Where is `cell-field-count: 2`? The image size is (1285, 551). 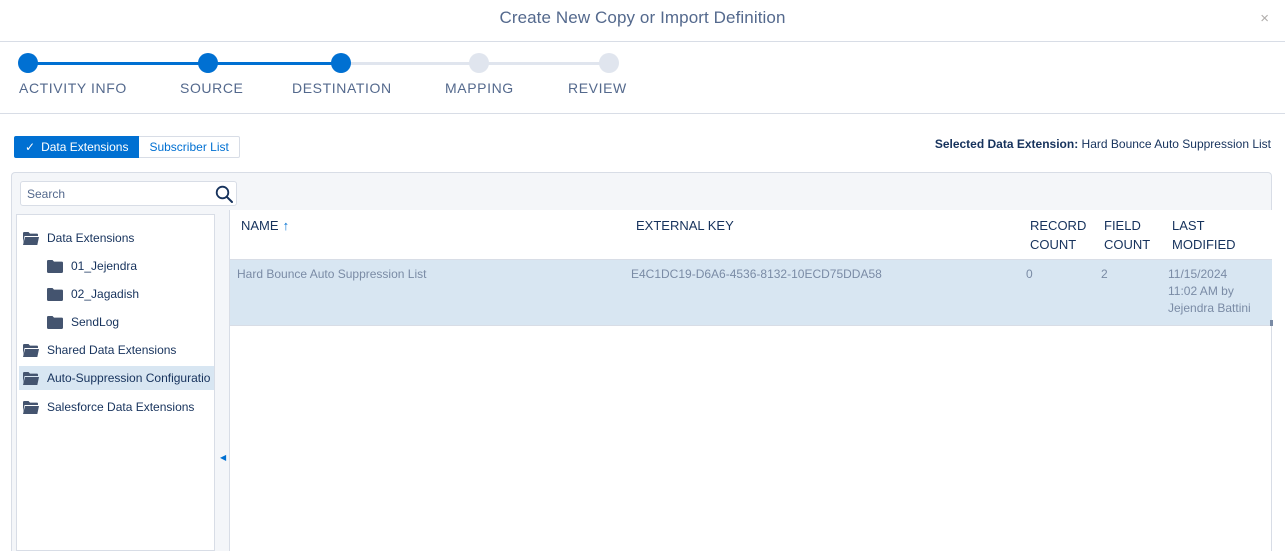 cell-field-count: 2 is located at coordinates (1104, 274).